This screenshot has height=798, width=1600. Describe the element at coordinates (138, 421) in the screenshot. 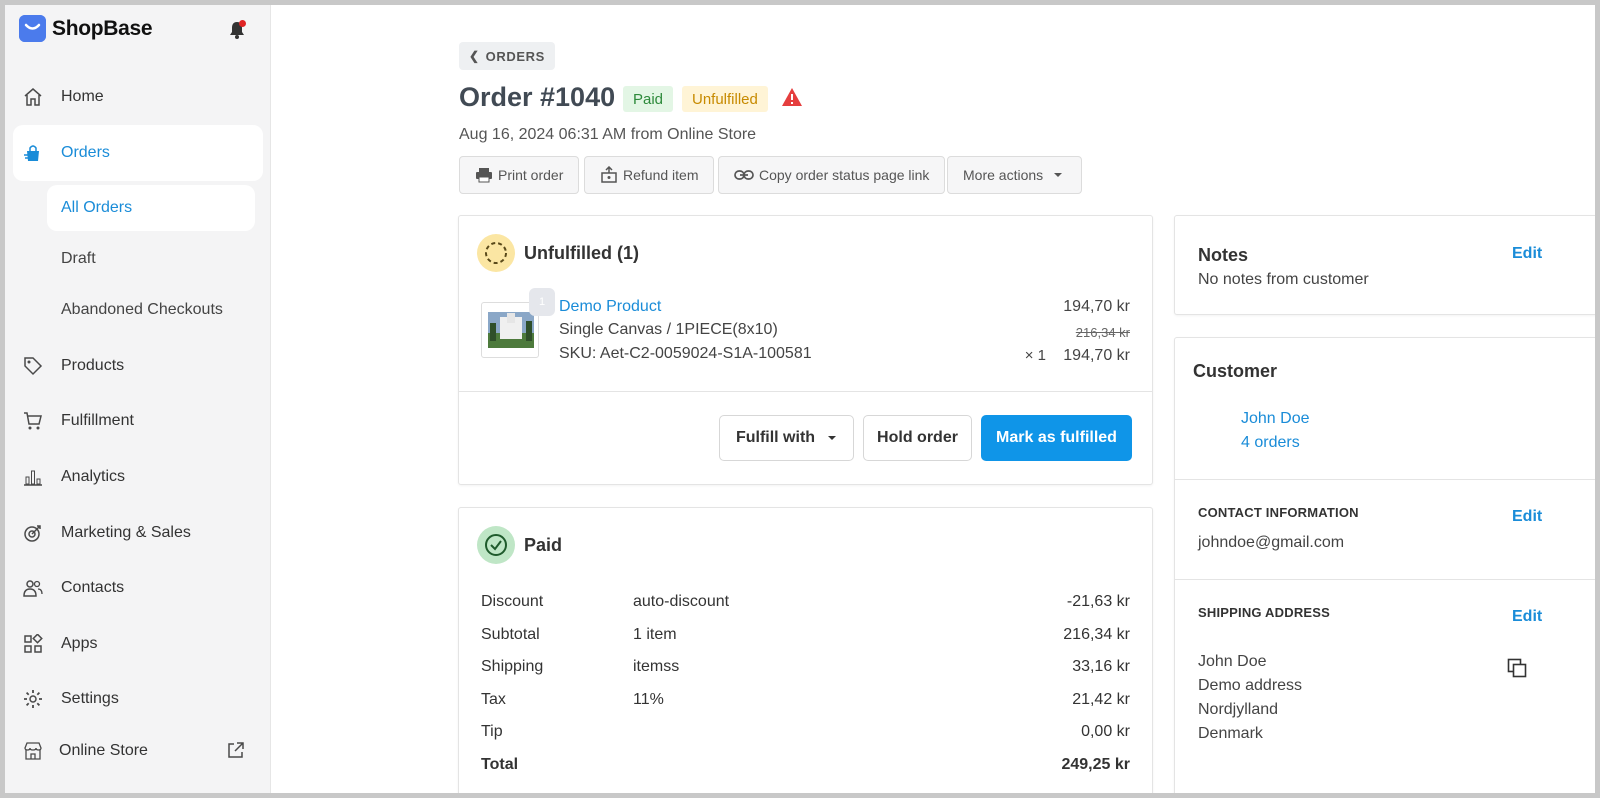

I see `sidebar-item-fulfillment: Fulfillment` at that location.